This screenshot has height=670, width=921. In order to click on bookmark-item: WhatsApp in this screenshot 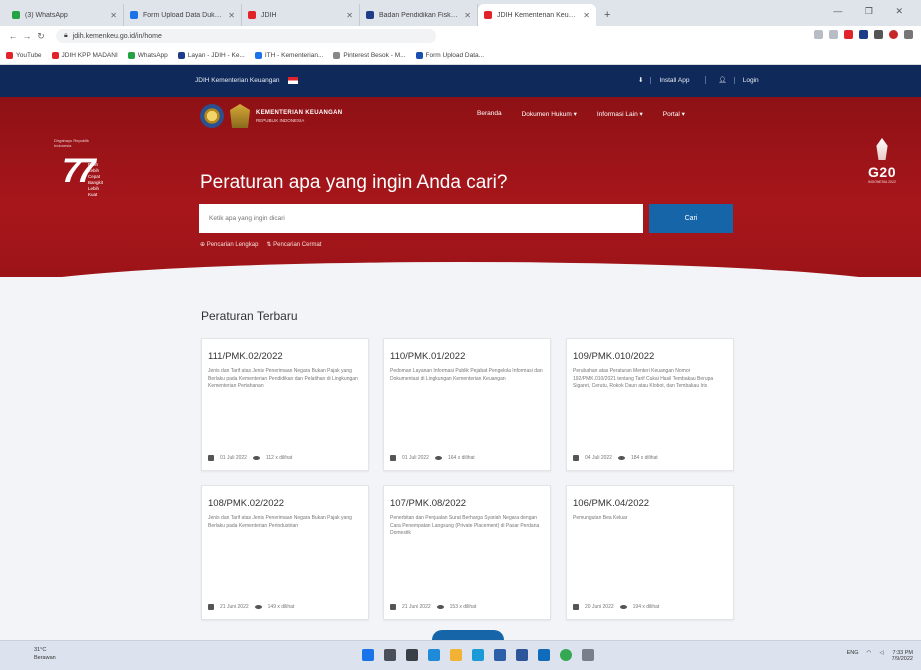, I will do `click(147, 55)`.